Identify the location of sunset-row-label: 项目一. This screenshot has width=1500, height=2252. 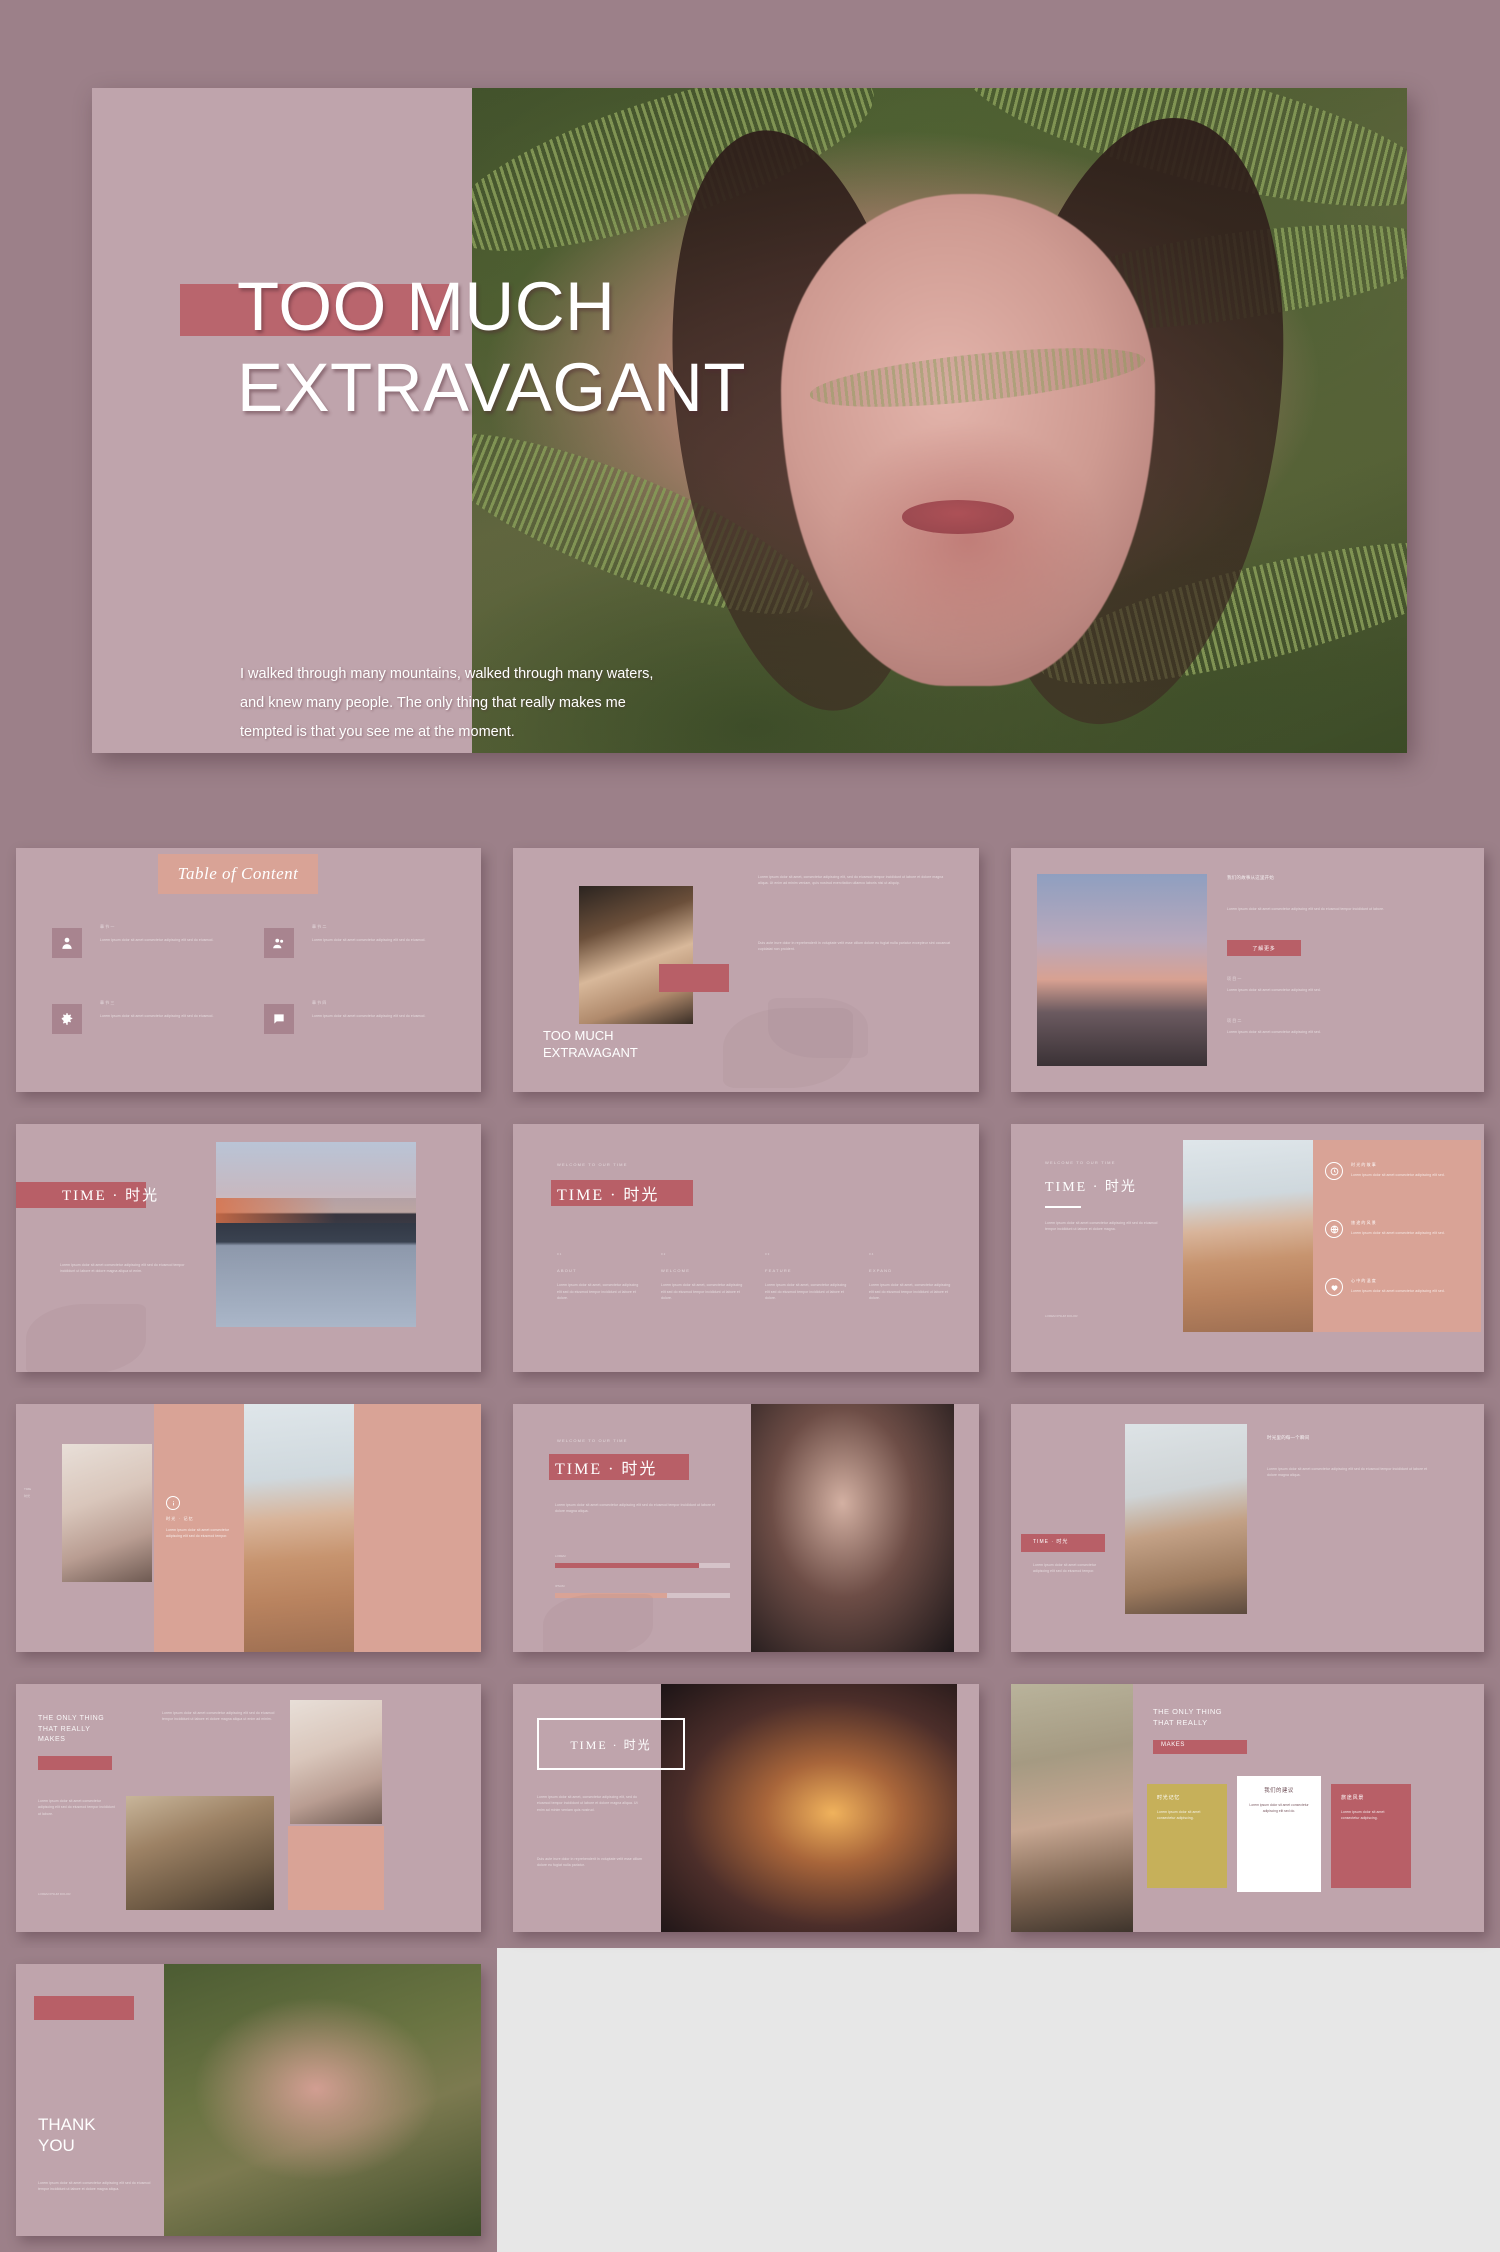
(1235, 978).